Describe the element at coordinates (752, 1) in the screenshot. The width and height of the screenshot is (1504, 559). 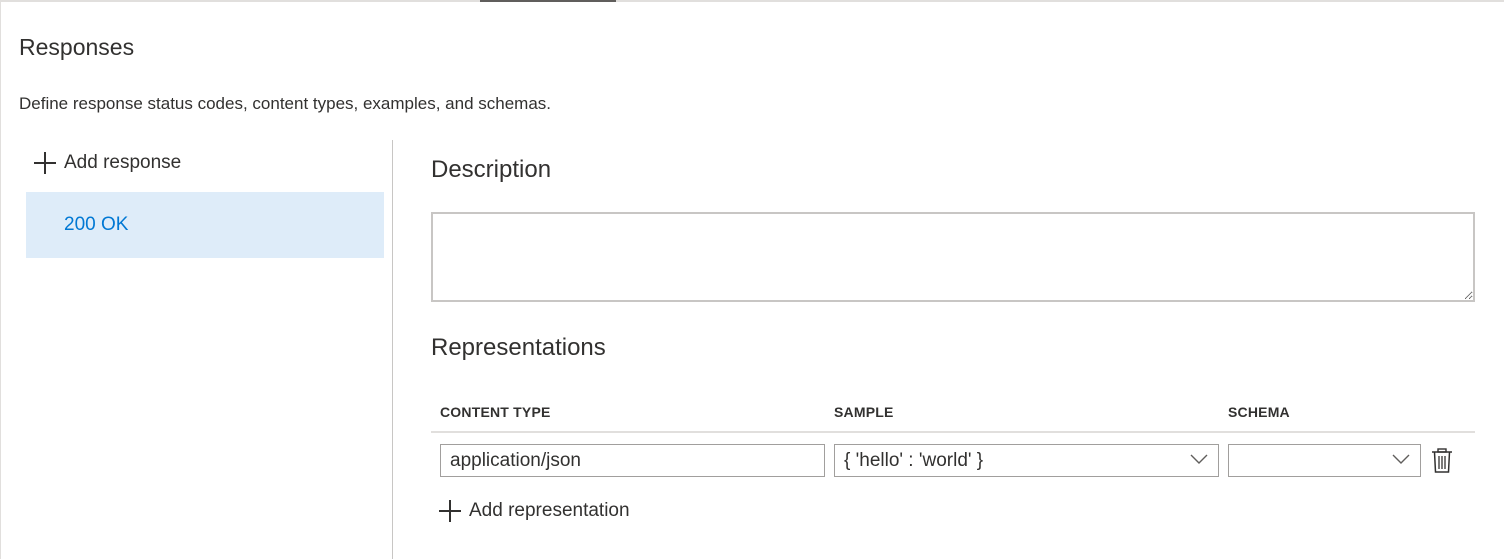
I see `top-tab-bar-rule` at that location.